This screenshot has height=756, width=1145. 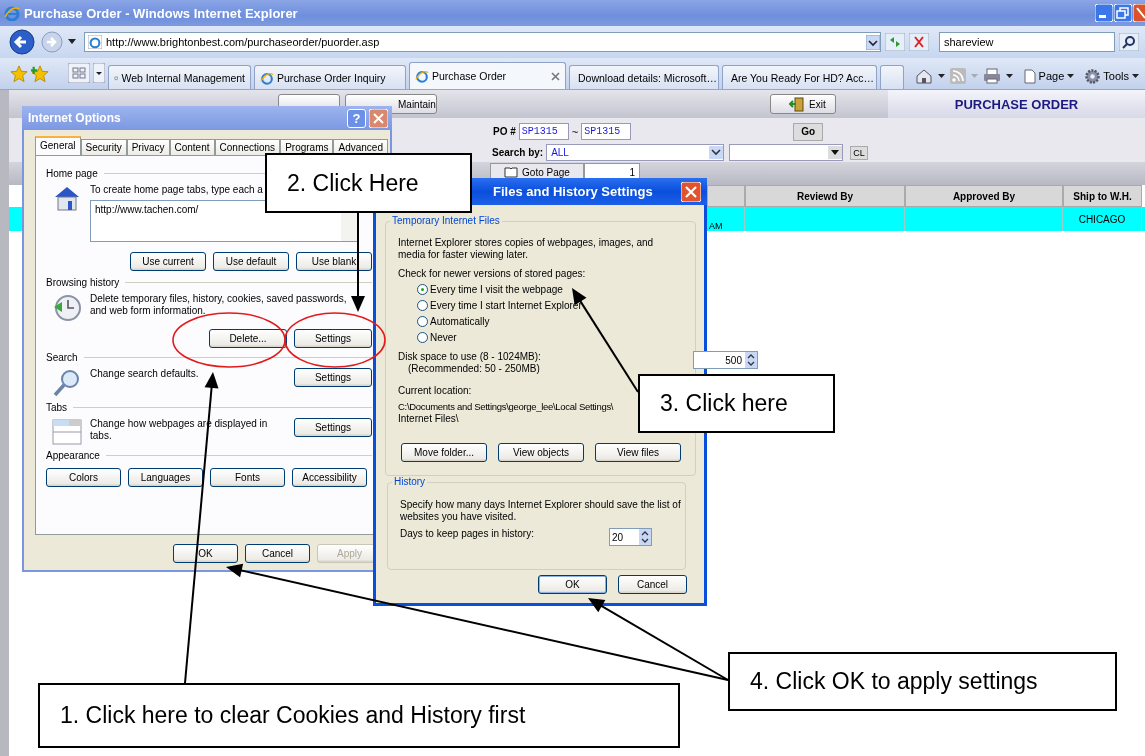 I want to click on disk-space-label: Disk space to use (8 - 1024MB):, so click(x=469, y=357).